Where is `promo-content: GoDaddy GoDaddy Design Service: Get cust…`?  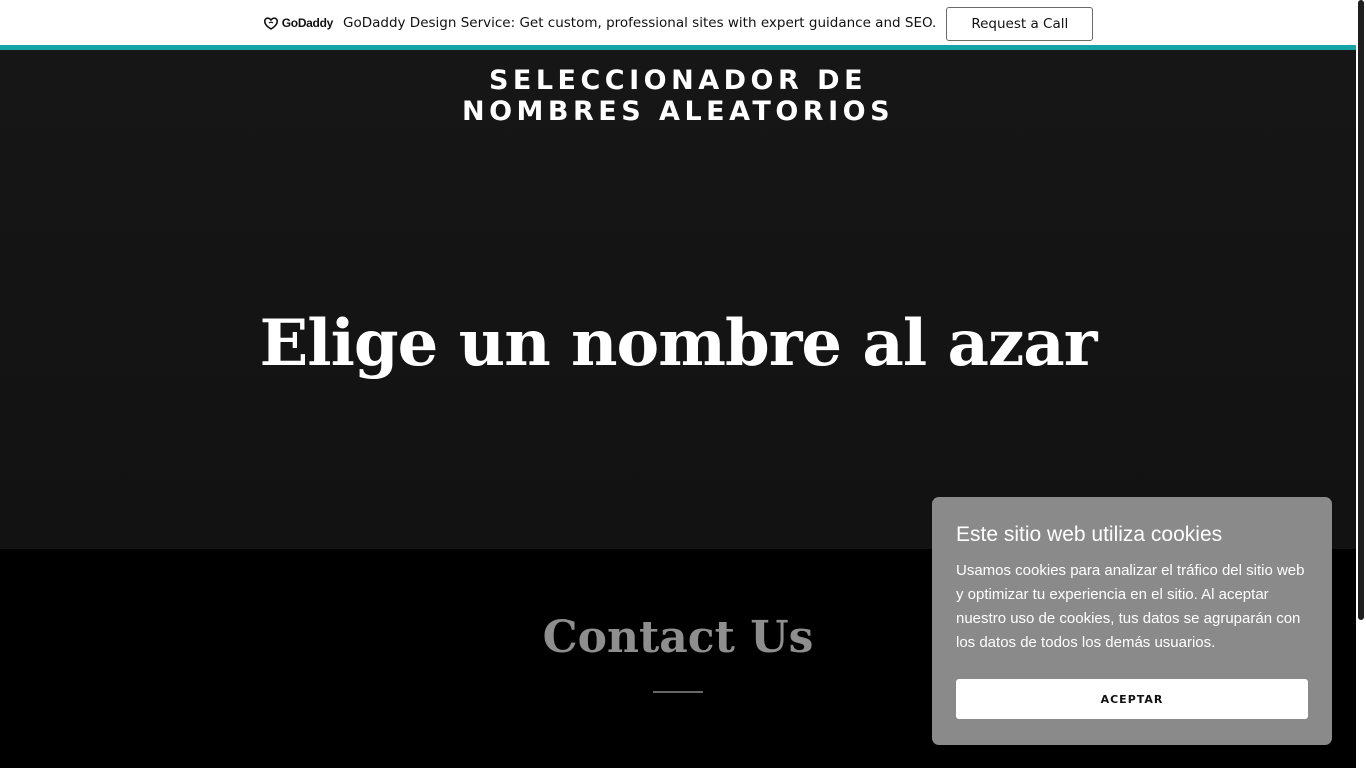
promo-content: GoDaddy GoDaddy Design Service: Get cust… is located at coordinates (678, 22).